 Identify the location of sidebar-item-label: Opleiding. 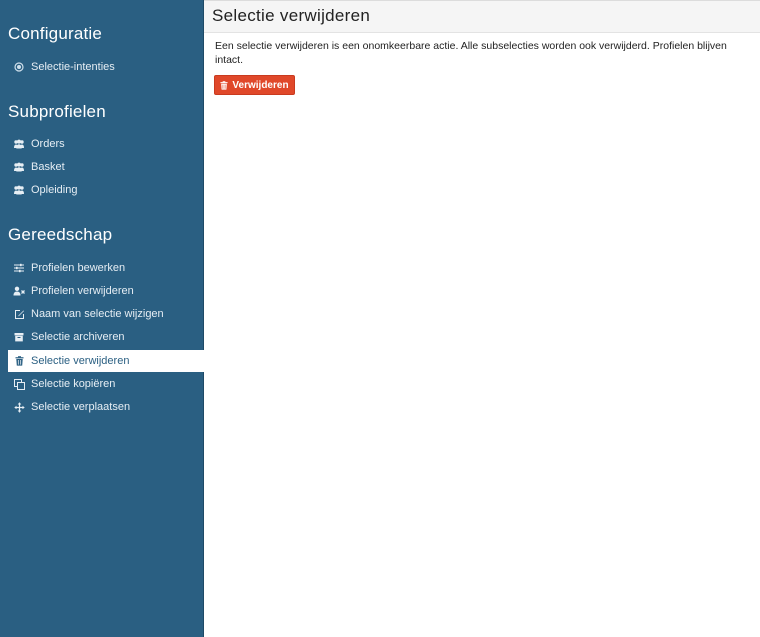
(54, 190).